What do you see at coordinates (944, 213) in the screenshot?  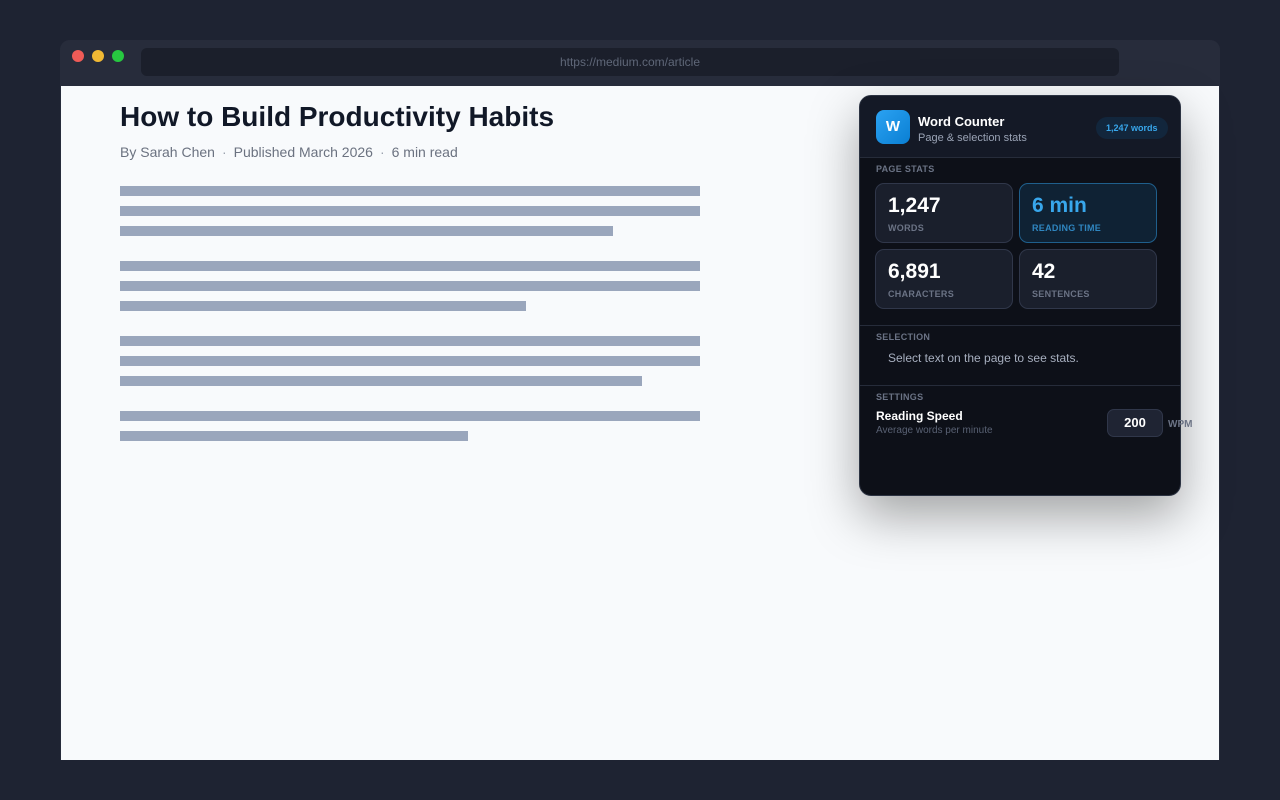 I see `stat-card-words: 1,247 WORDS` at bounding box center [944, 213].